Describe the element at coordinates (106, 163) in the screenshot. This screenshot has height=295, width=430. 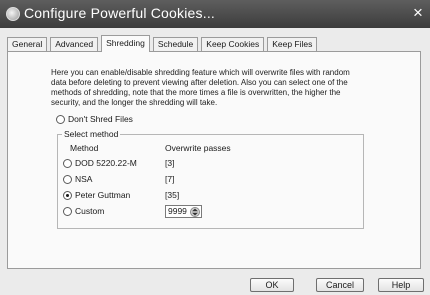
I see `method-dod-label: DOD 5220.22-M` at that location.